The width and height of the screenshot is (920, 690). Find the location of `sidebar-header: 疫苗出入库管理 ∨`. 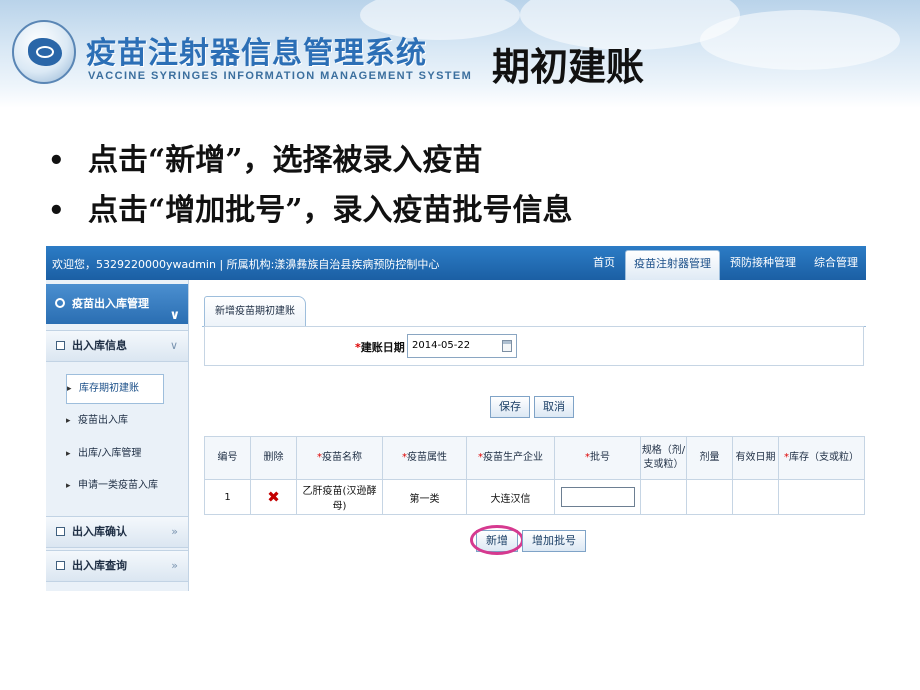

sidebar-header: 疫苗出入库管理 ∨ is located at coordinates (117, 304).